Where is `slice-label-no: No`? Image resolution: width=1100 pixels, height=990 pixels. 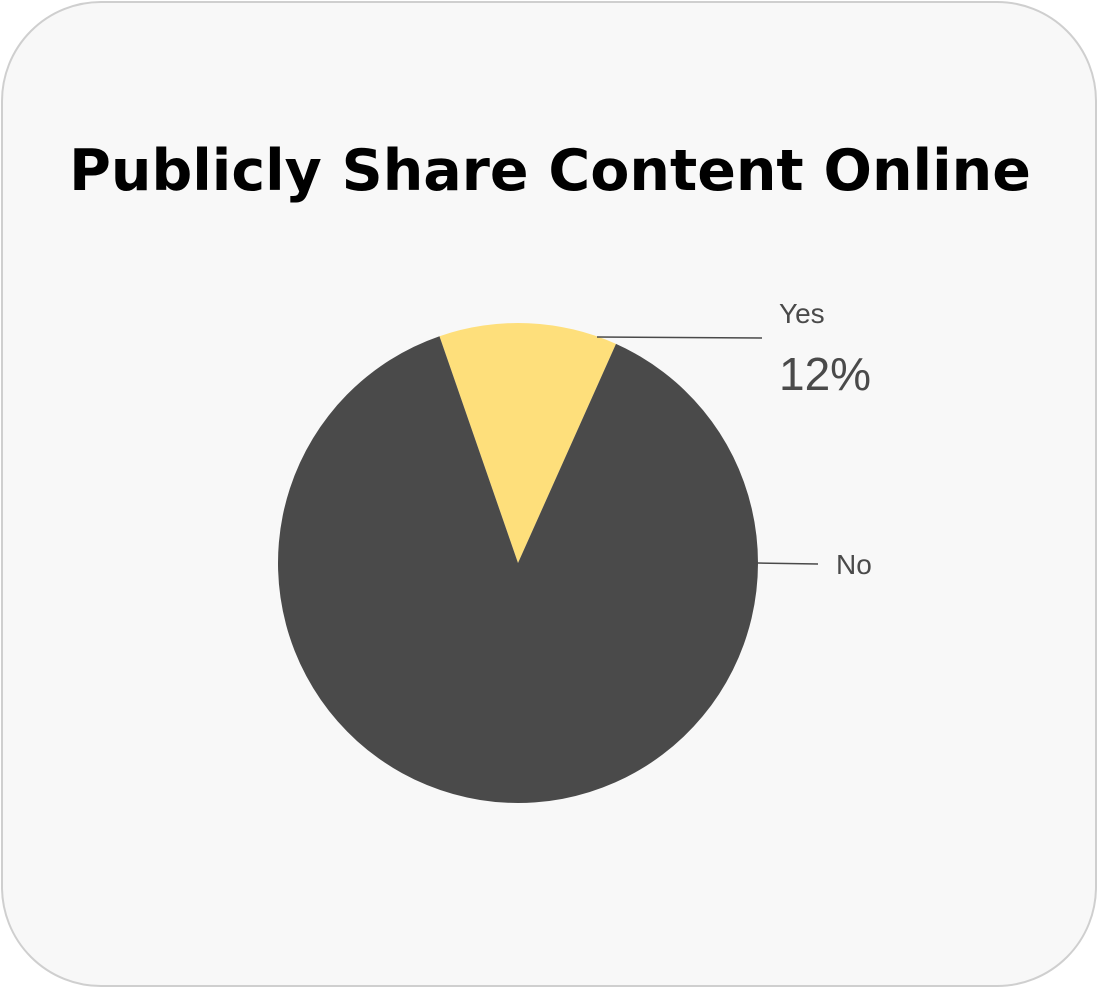 slice-label-no: No is located at coordinates (854, 564).